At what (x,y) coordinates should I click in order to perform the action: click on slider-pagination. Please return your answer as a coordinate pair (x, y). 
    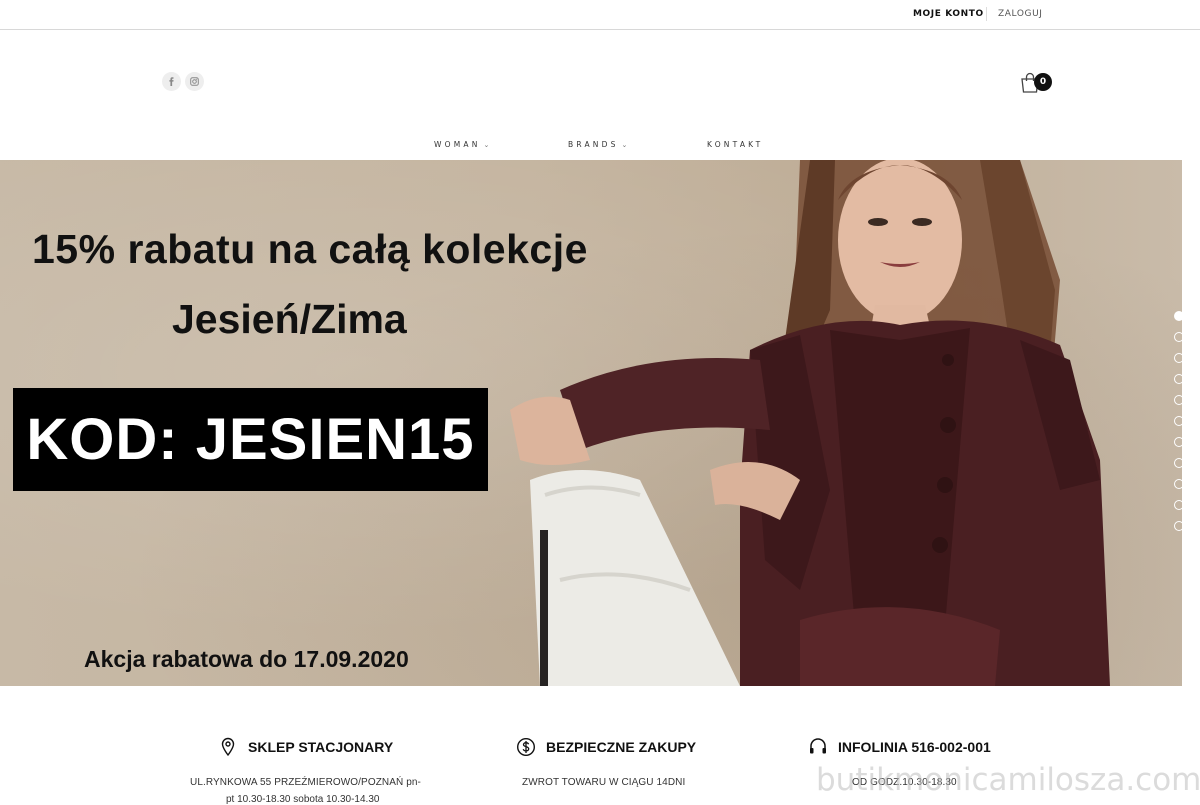
    Looking at the image, I should click on (1179, 421).